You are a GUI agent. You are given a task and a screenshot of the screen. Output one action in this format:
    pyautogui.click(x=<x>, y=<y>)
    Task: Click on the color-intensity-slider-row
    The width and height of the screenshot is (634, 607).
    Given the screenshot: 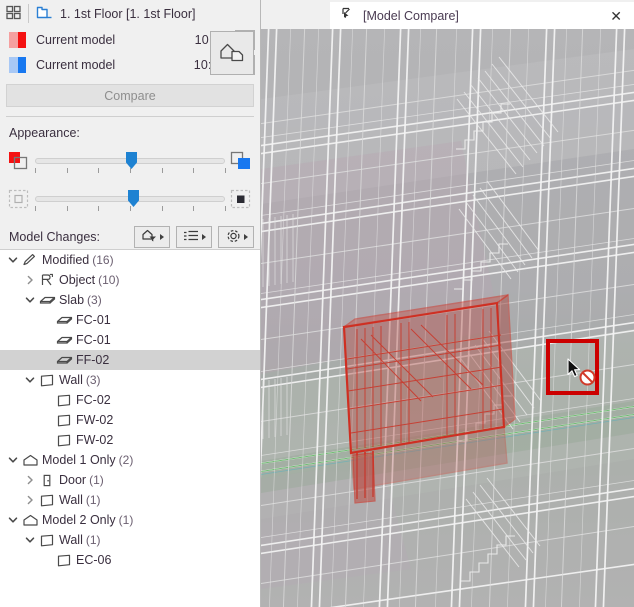 What is the action you would take?
    pyautogui.click(x=130, y=162)
    